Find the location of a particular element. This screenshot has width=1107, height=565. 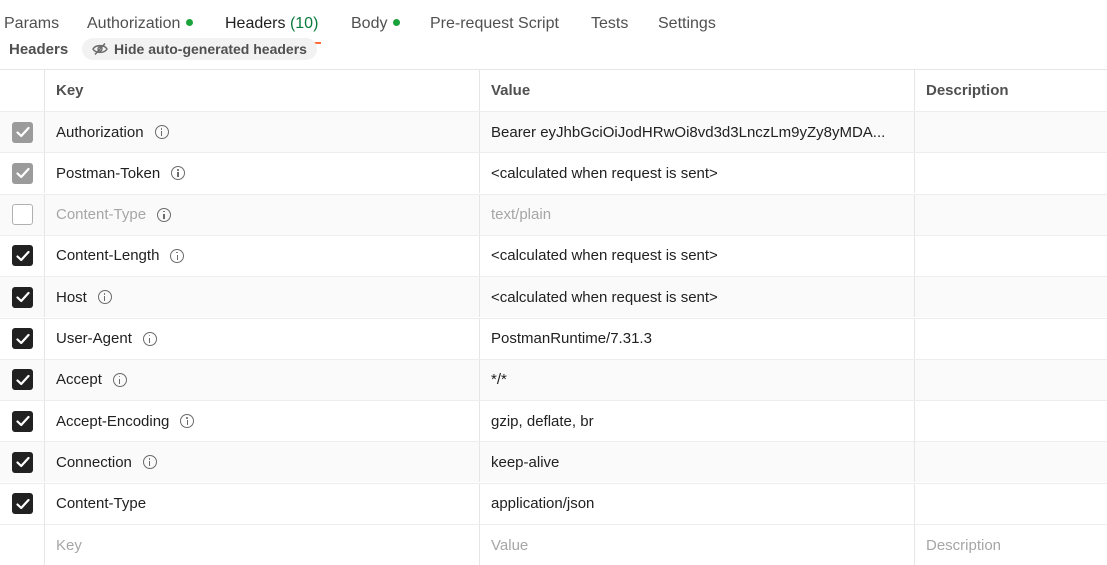

tab-label: Params is located at coordinates (32, 23).